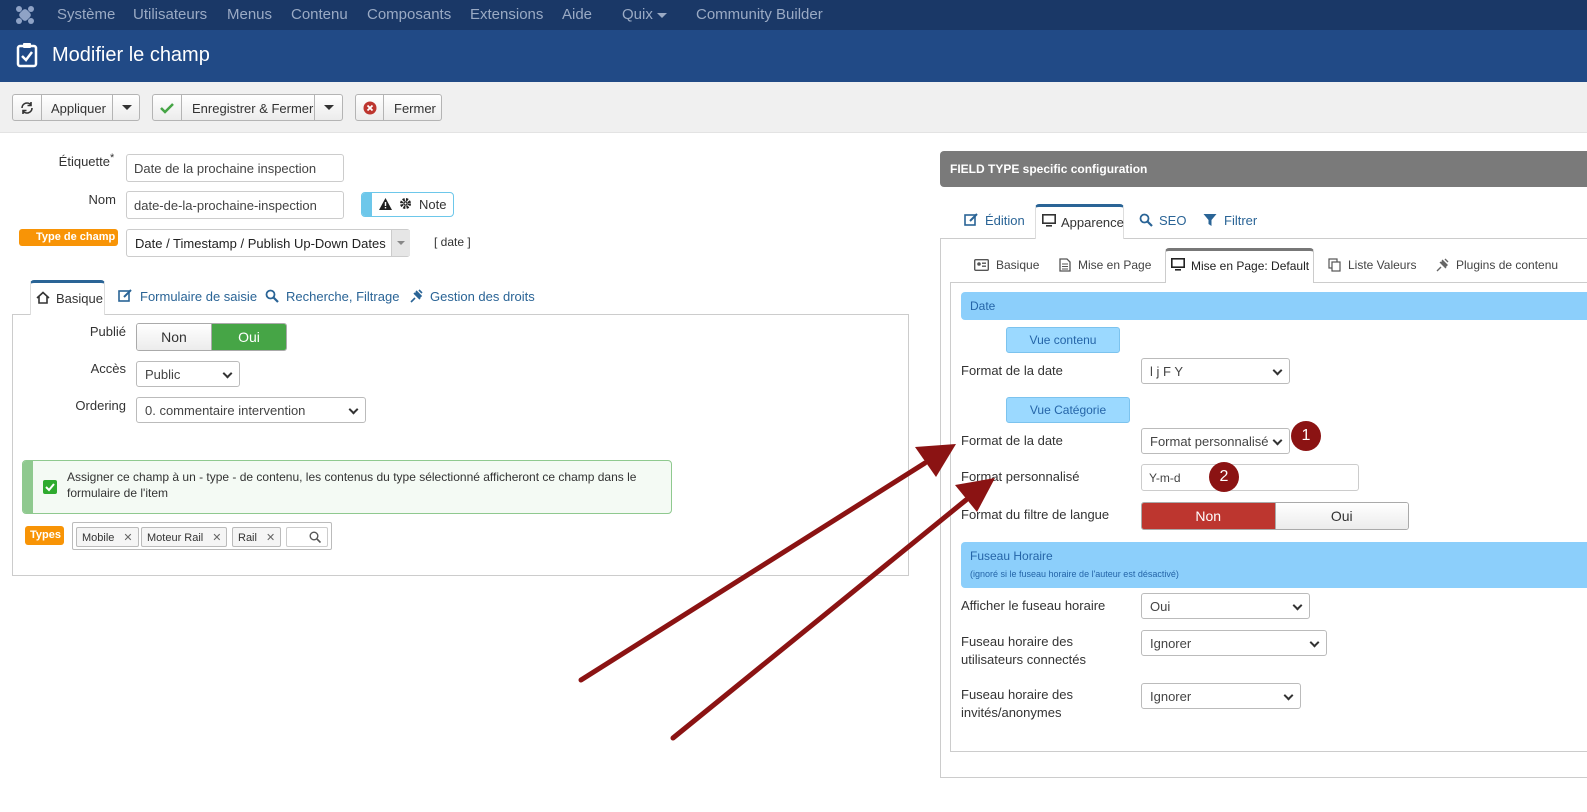 The image size is (1587, 812). Describe the element at coordinates (251, 410) in the screenshot. I see `ordering-select: 0. commentaire intervention` at that location.